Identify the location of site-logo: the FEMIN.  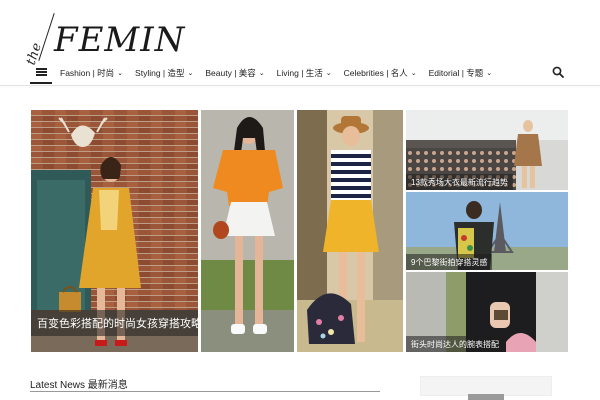
(107, 37).